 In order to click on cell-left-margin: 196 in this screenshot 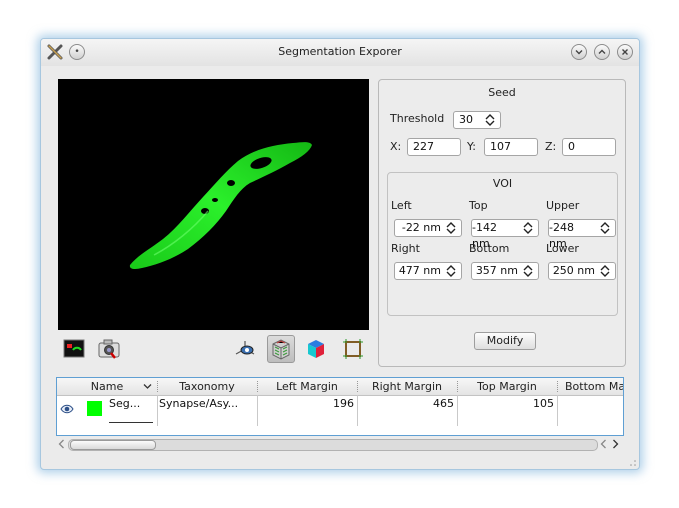, I will do `click(343, 403)`.